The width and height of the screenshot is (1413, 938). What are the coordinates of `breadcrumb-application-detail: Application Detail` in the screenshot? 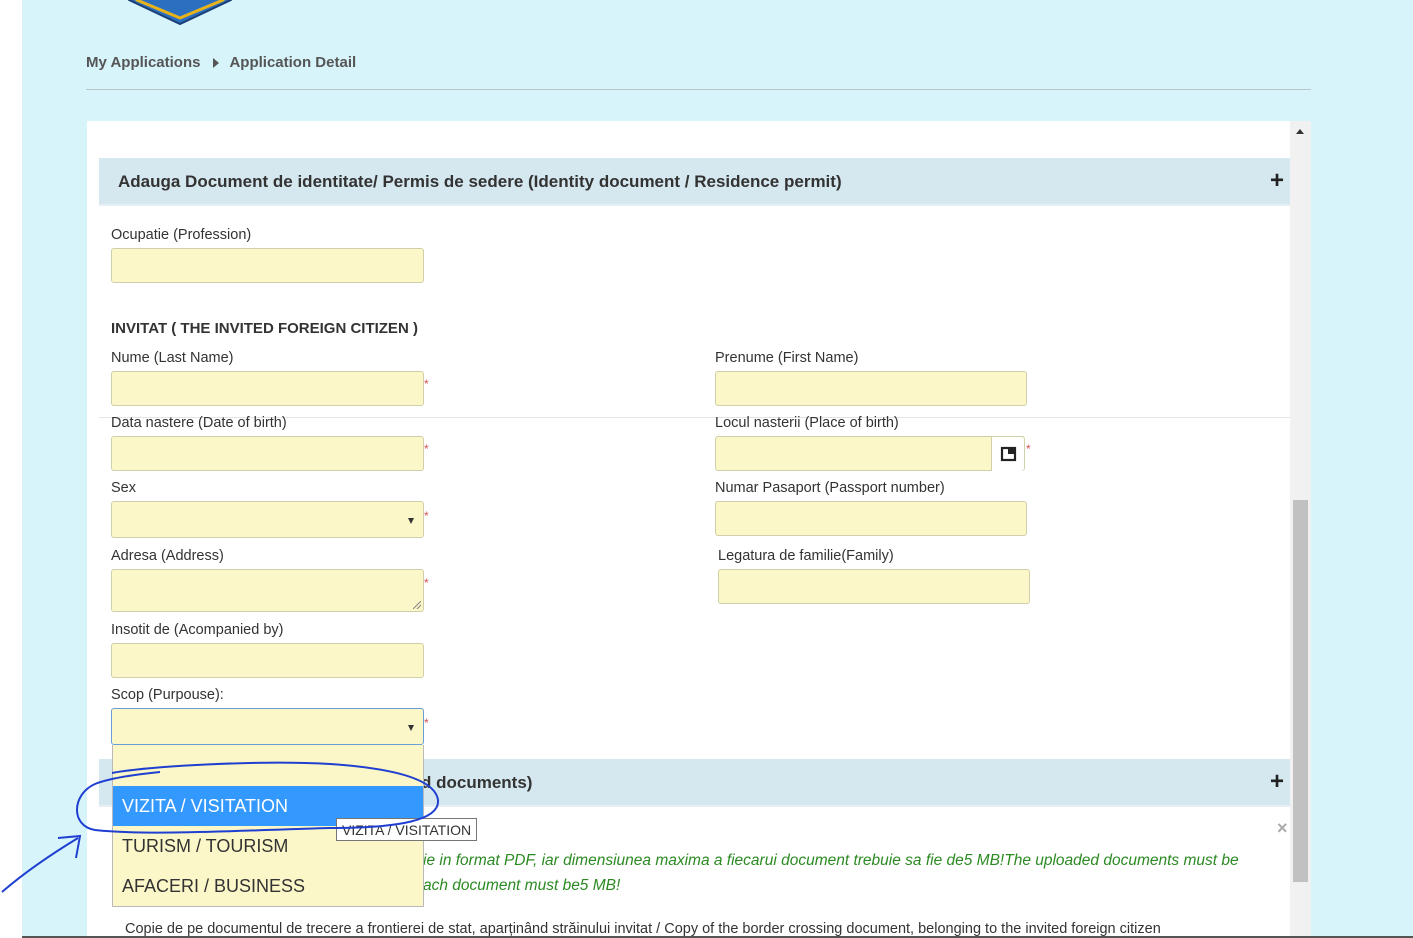 It's located at (293, 62).